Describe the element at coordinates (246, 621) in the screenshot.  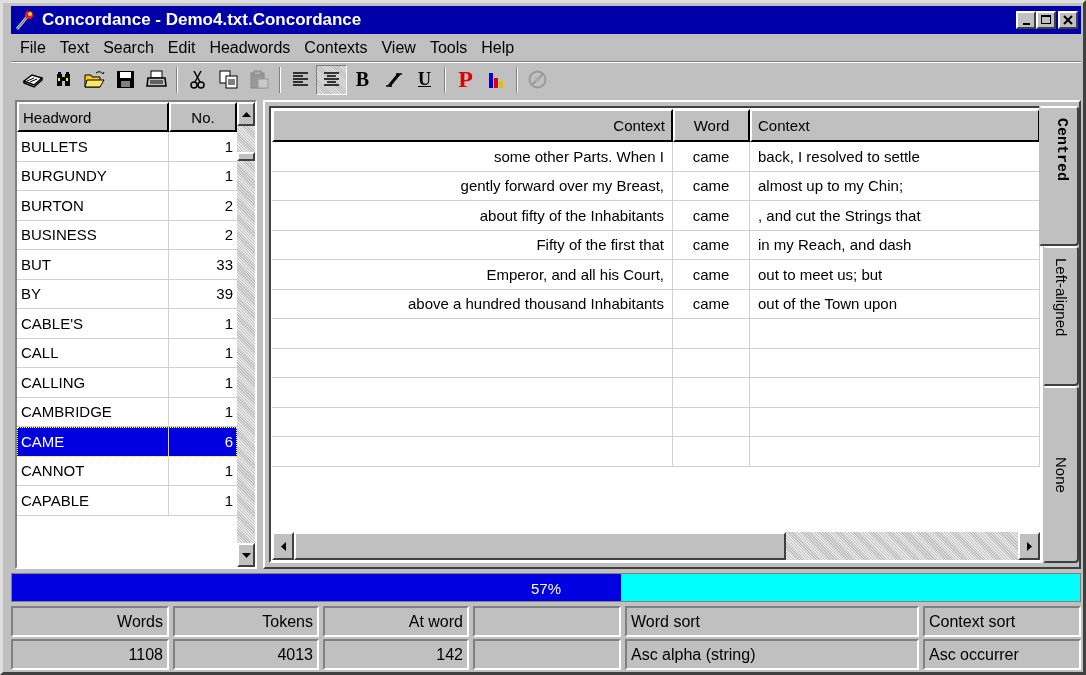
I see `status-panel: Tokens` at that location.